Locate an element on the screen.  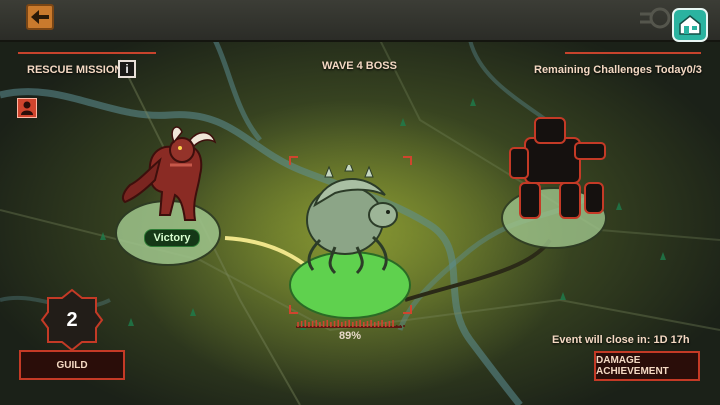
back-arrow-icon is located at coordinates (40, 17).